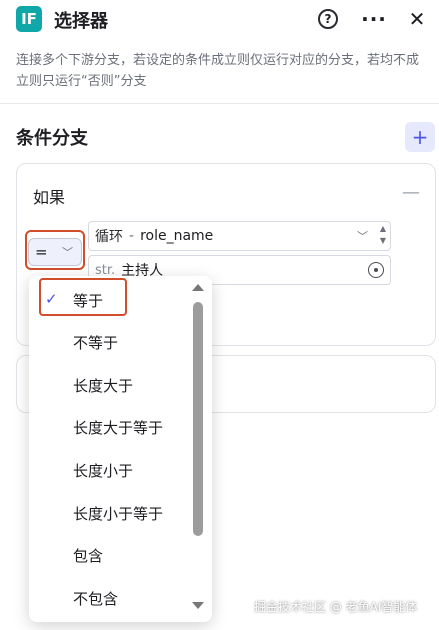  What do you see at coordinates (198, 419) in the screenshot?
I see `scrollbar-thumb` at bounding box center [198, 419].